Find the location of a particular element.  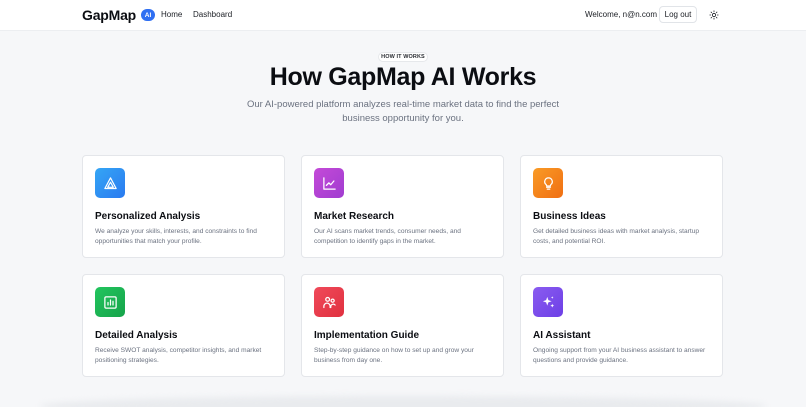

brand-logo: GapMap AI is located at coordinates (119, 15).